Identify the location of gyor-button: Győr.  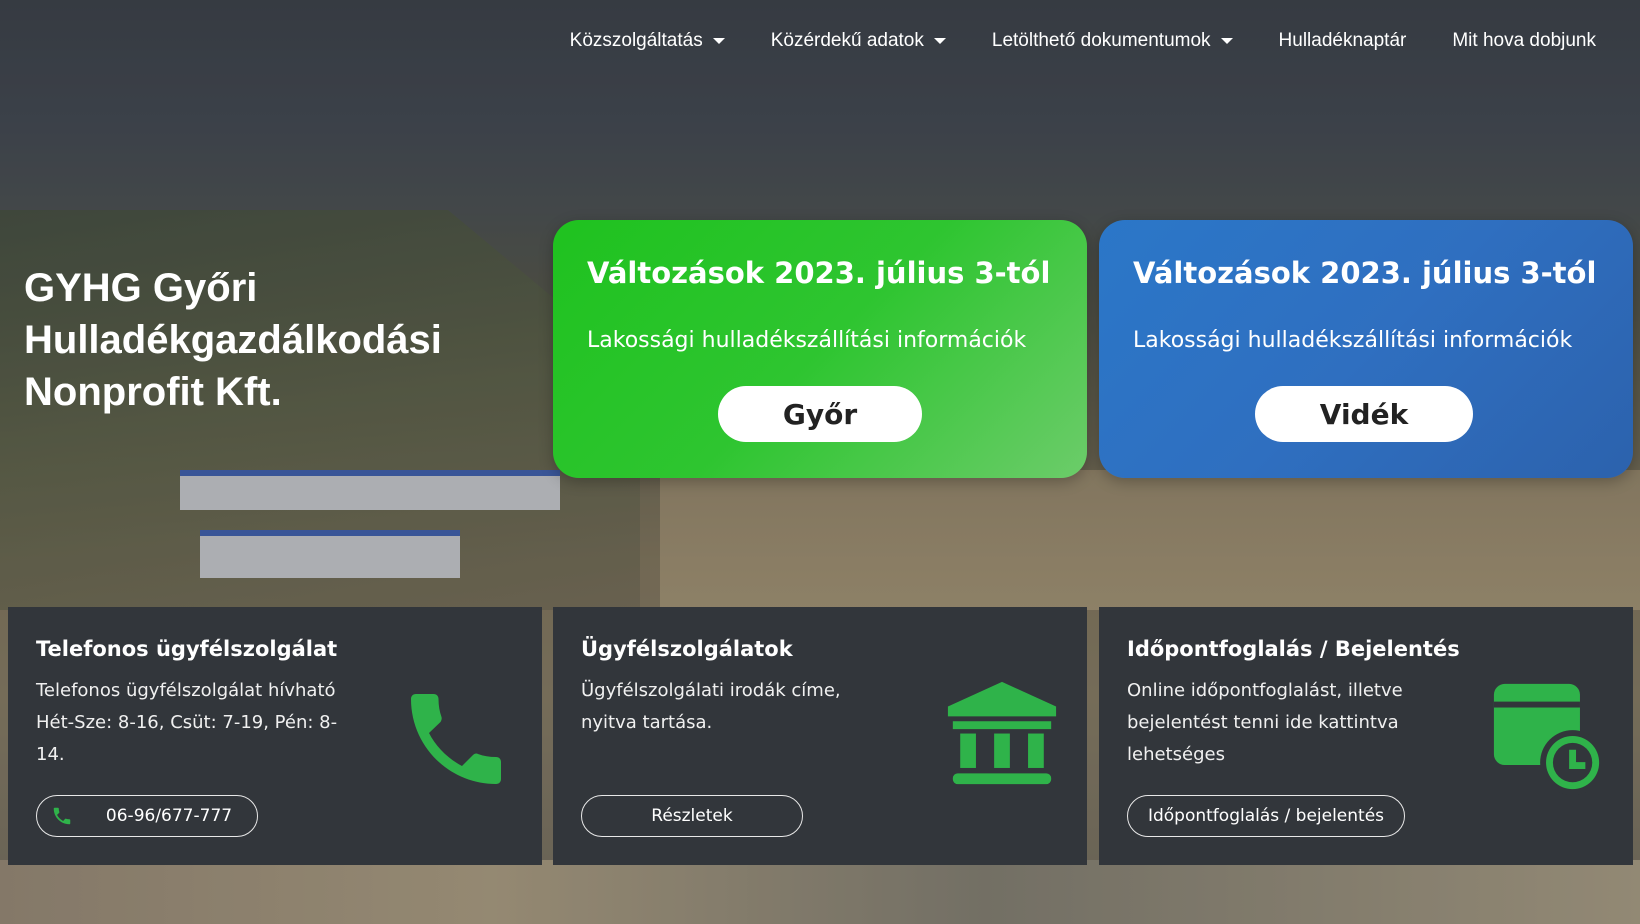
(820, 414).